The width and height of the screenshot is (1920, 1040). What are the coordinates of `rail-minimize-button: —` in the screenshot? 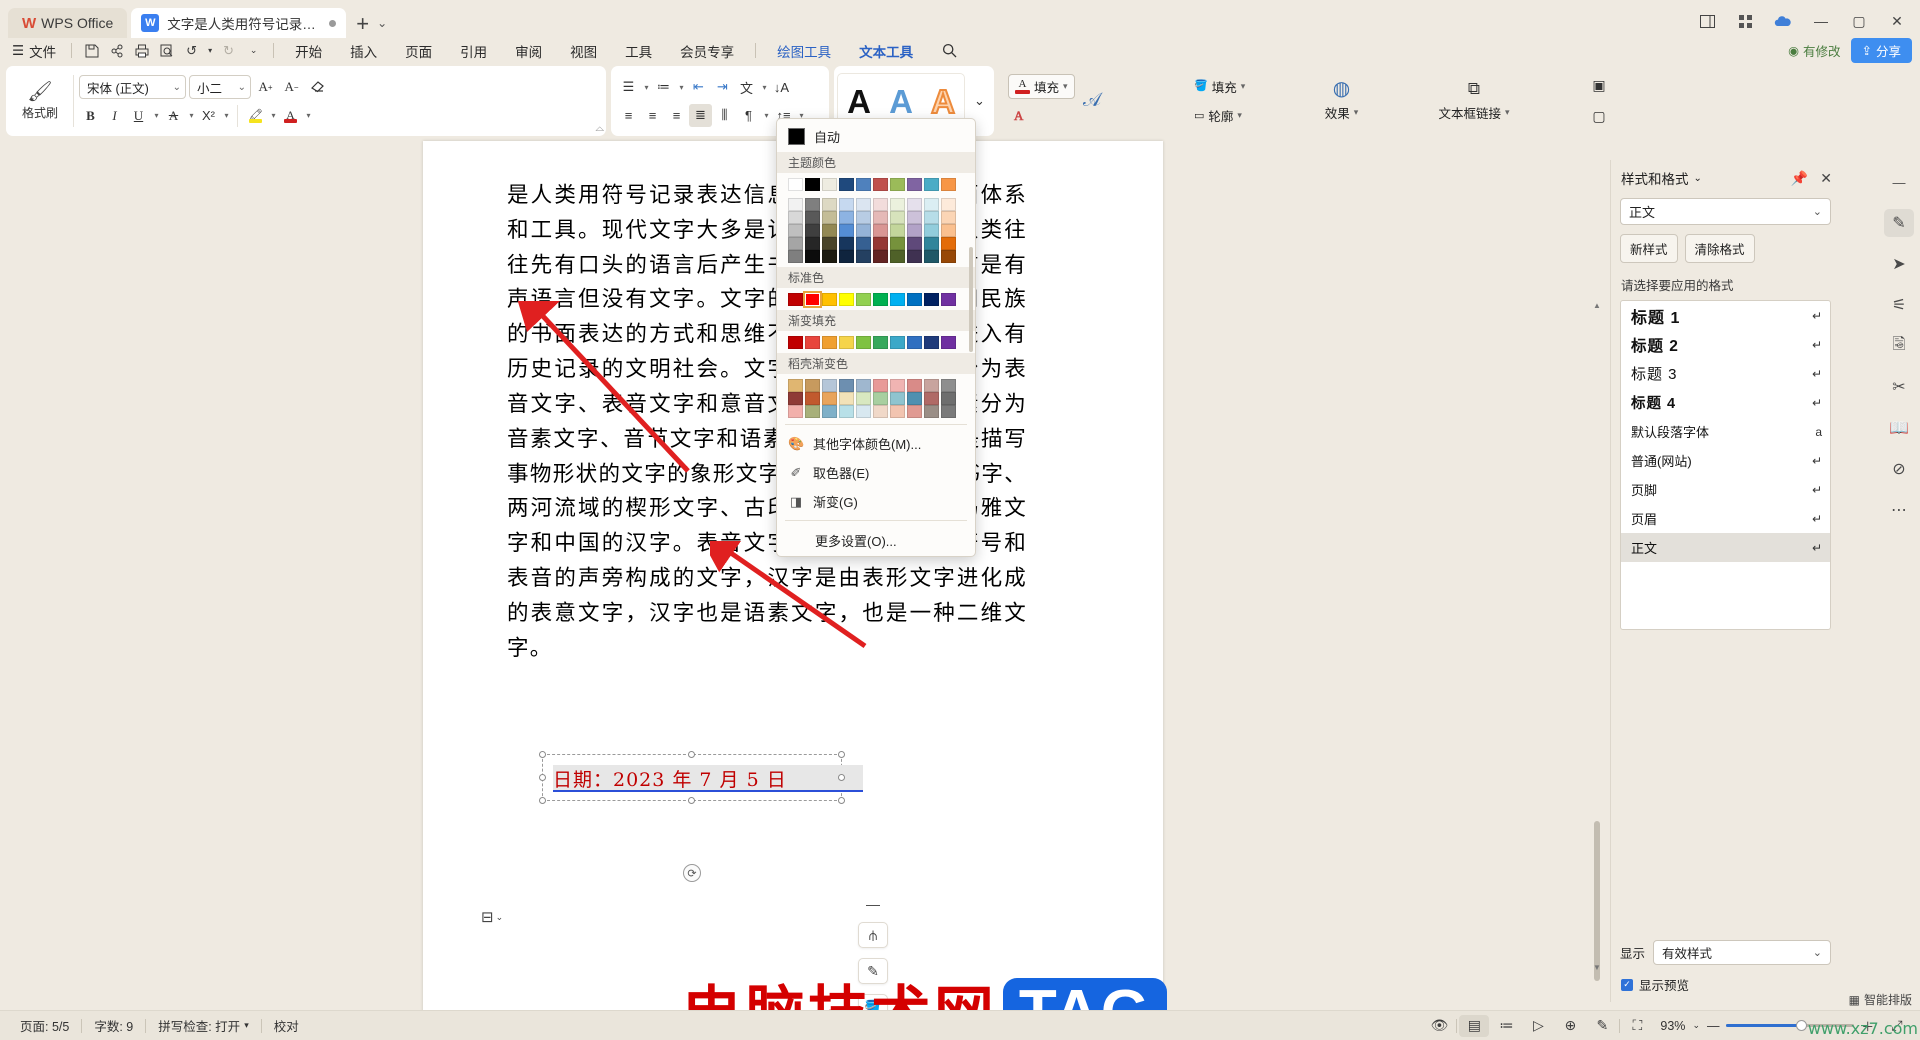 It's located at (1899, 182).